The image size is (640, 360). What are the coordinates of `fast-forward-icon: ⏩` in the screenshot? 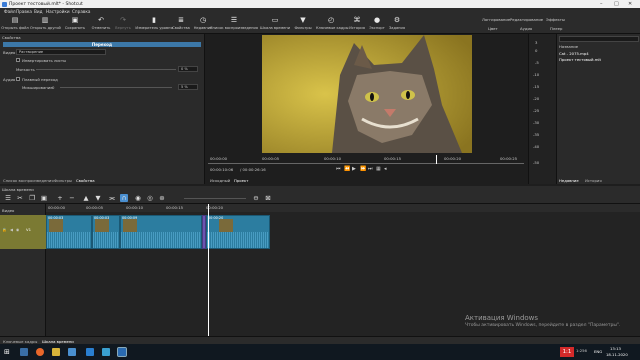 It's located at (363, 169).